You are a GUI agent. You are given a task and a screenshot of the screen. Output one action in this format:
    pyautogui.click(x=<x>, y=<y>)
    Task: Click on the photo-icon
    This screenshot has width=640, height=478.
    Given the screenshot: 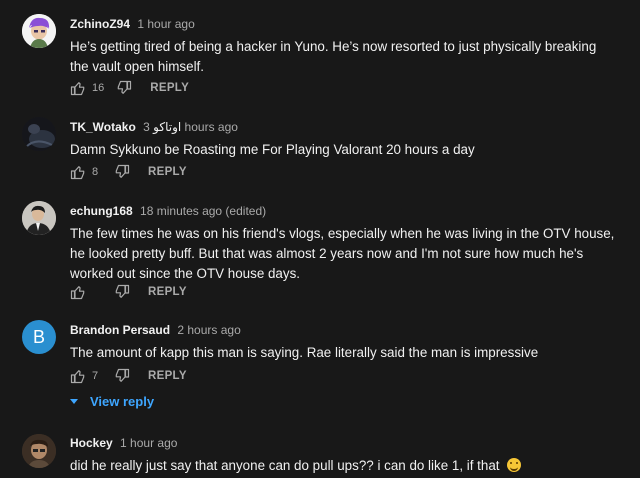 What is the action you would take?
    pyautogui.click(x=39, y=451)
    